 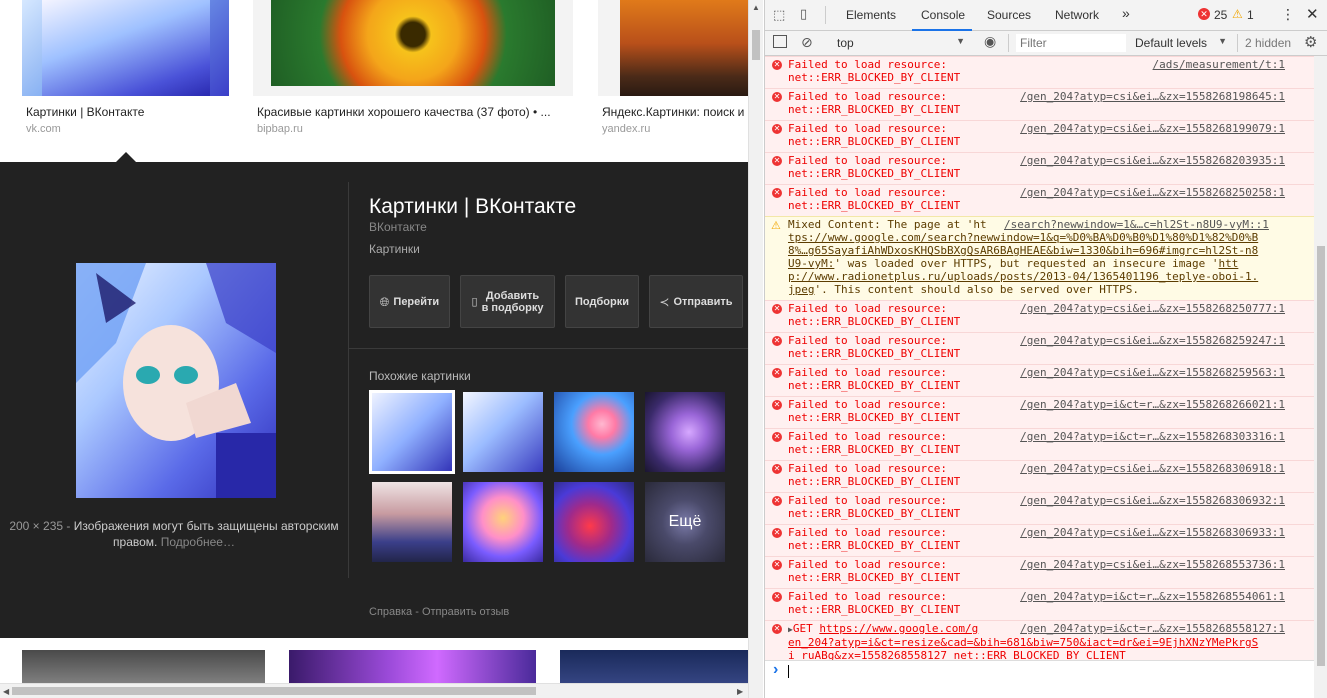 I want to click on share-button: ≺ Отправить, so click(x=696, y=301).